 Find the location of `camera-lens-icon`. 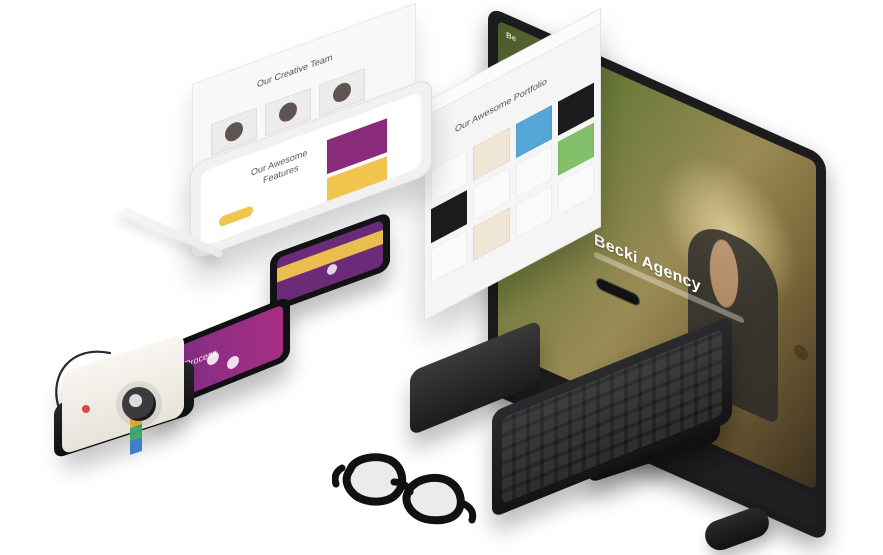

camera-lens-icon is located at coordinates (139, 404).